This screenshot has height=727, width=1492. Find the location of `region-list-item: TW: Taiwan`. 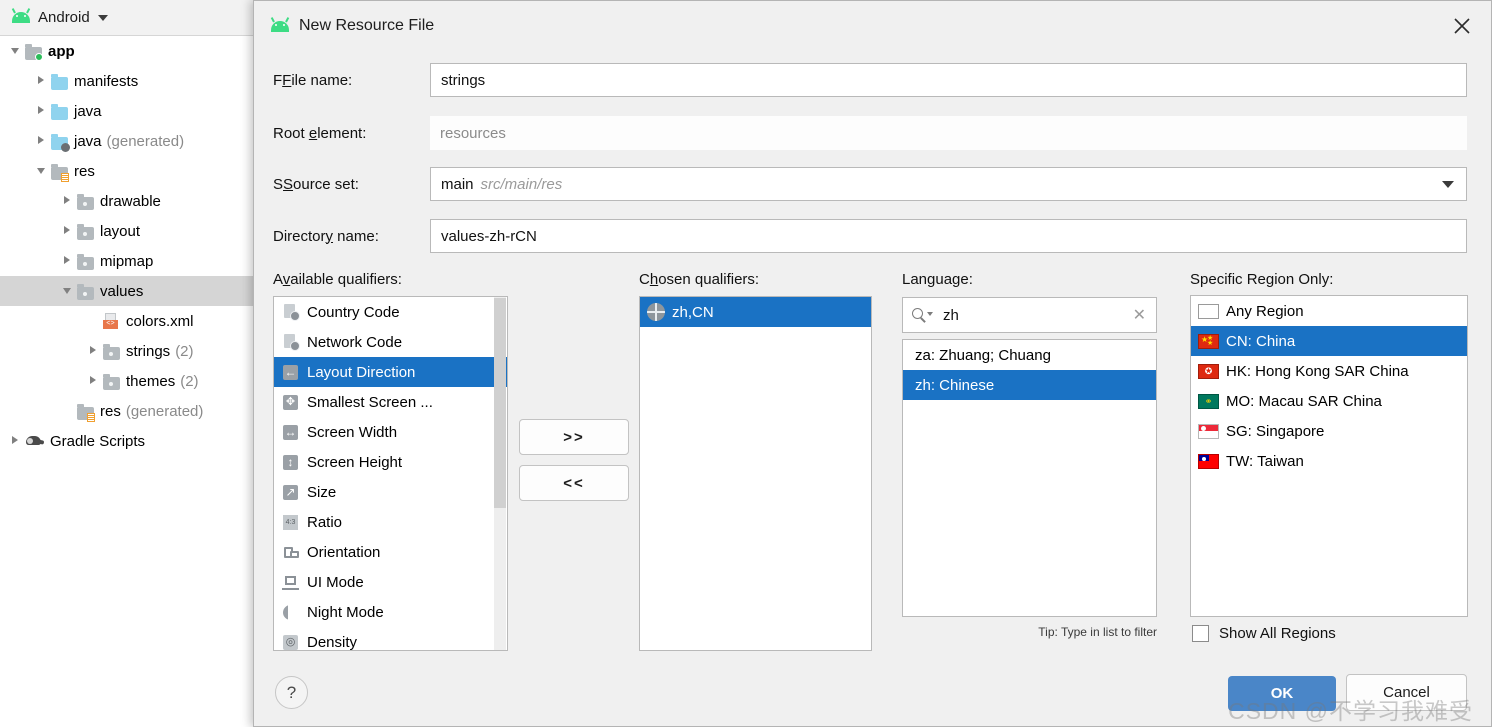

region-list-item: TW: Taiwan is located at coordinates (1329, 461).